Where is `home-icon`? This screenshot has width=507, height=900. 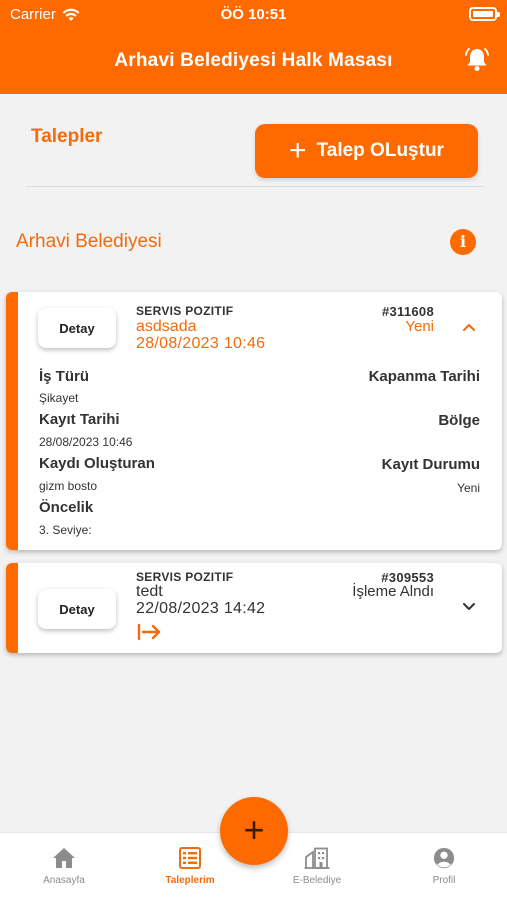 home-icon is located at coordinates (64, 858).